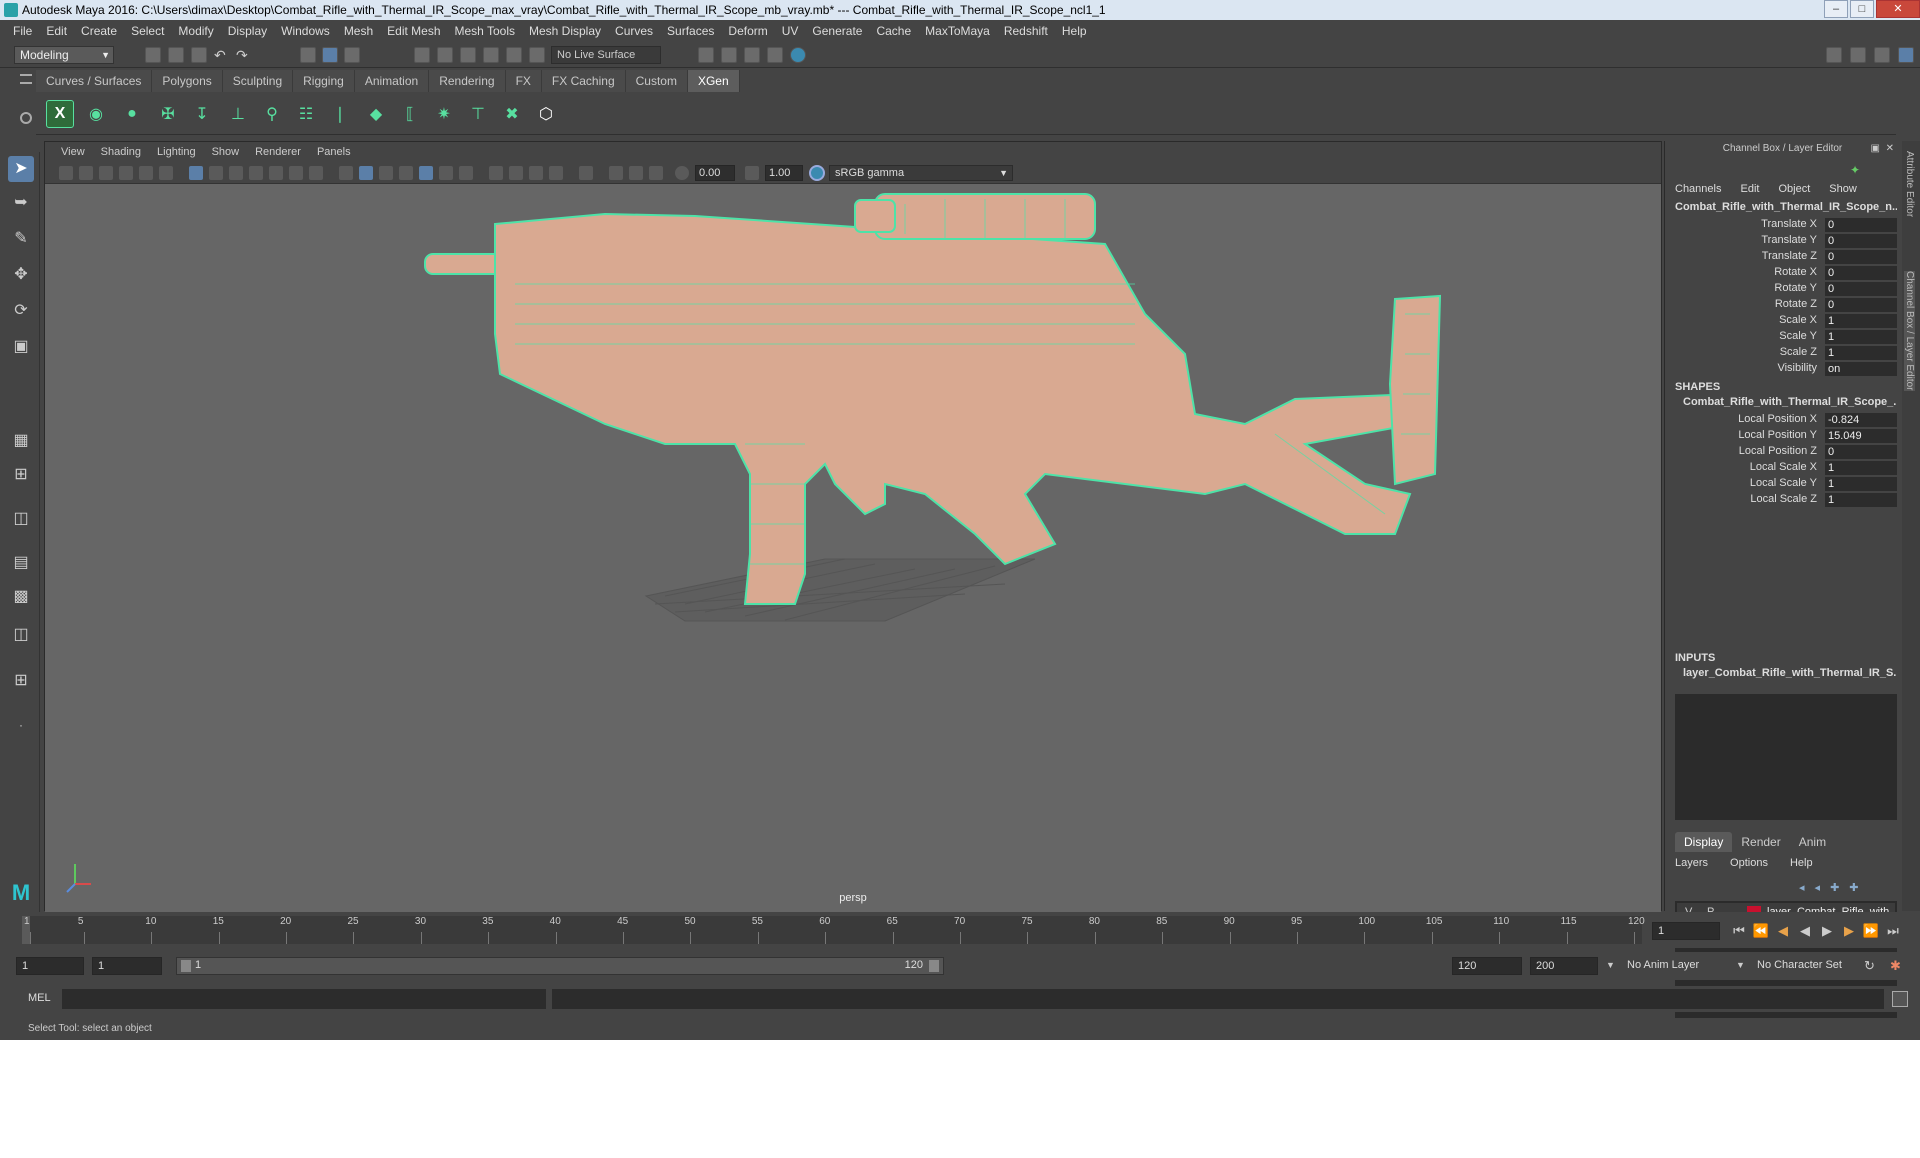 The width and height of the screenshot is (1920, 1158). I want to click on render-view-icon, so click(798, 55).